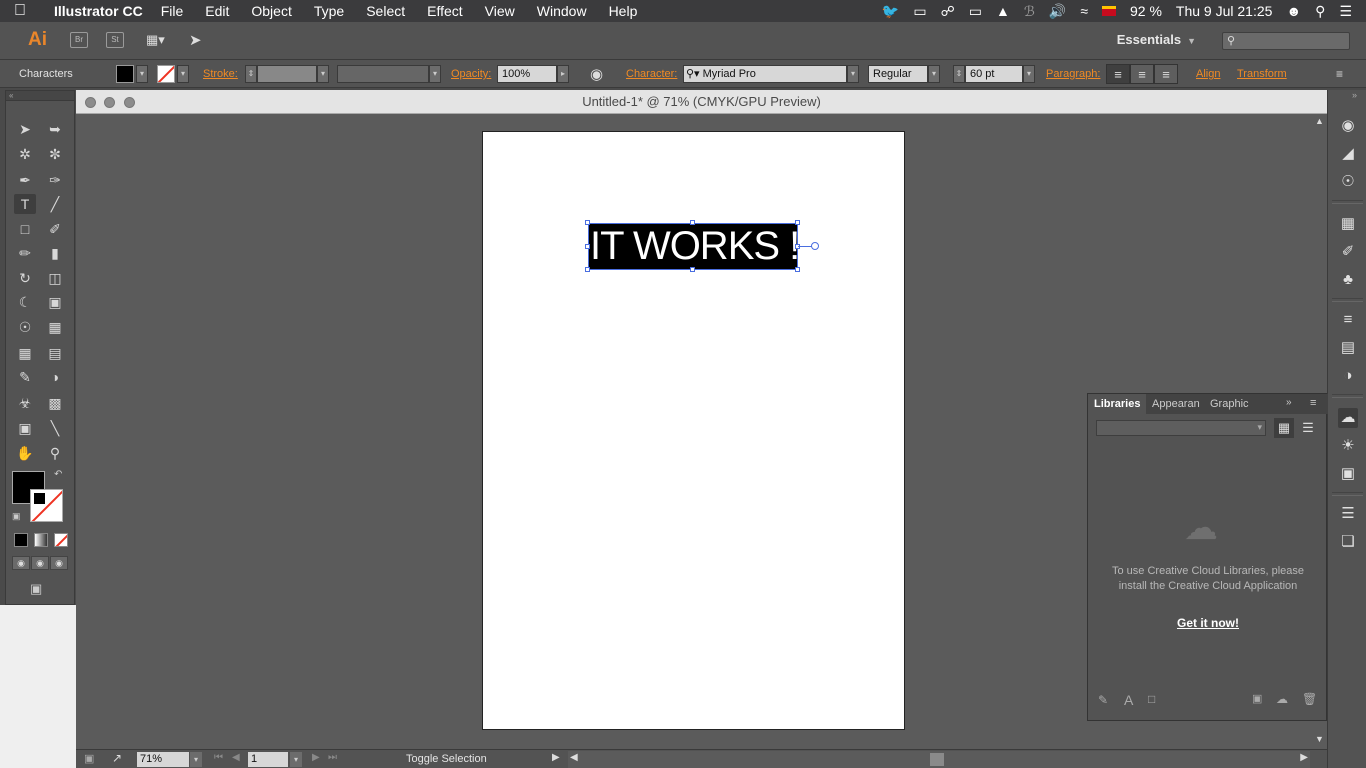  Describe the element at coordinates (55, 204) in the screenshot. I see `line-segment-tool-icon: ╱` at that location.